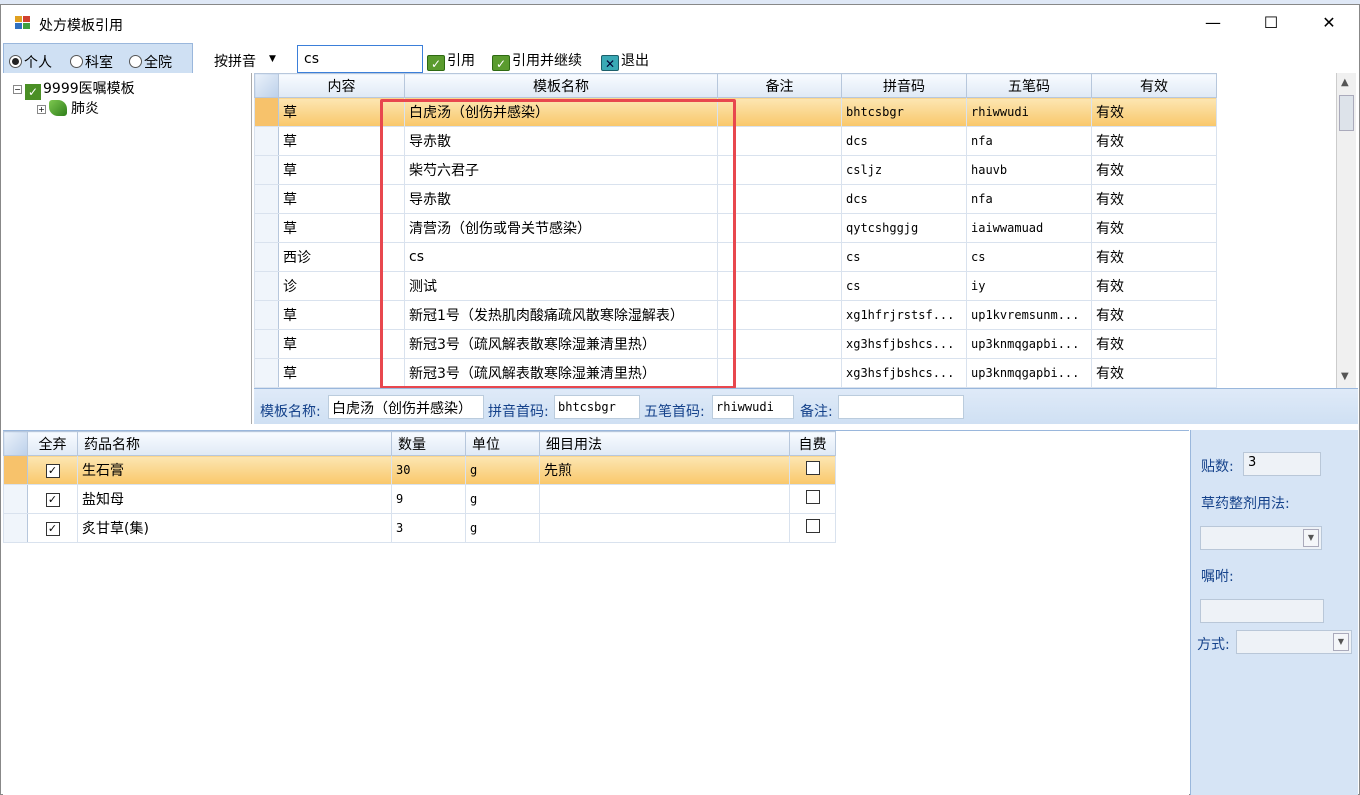 This screenshot has height=795, width=1360. I want to click on apply-continue-button: ✓ 引用并继续, so click(537, 60).